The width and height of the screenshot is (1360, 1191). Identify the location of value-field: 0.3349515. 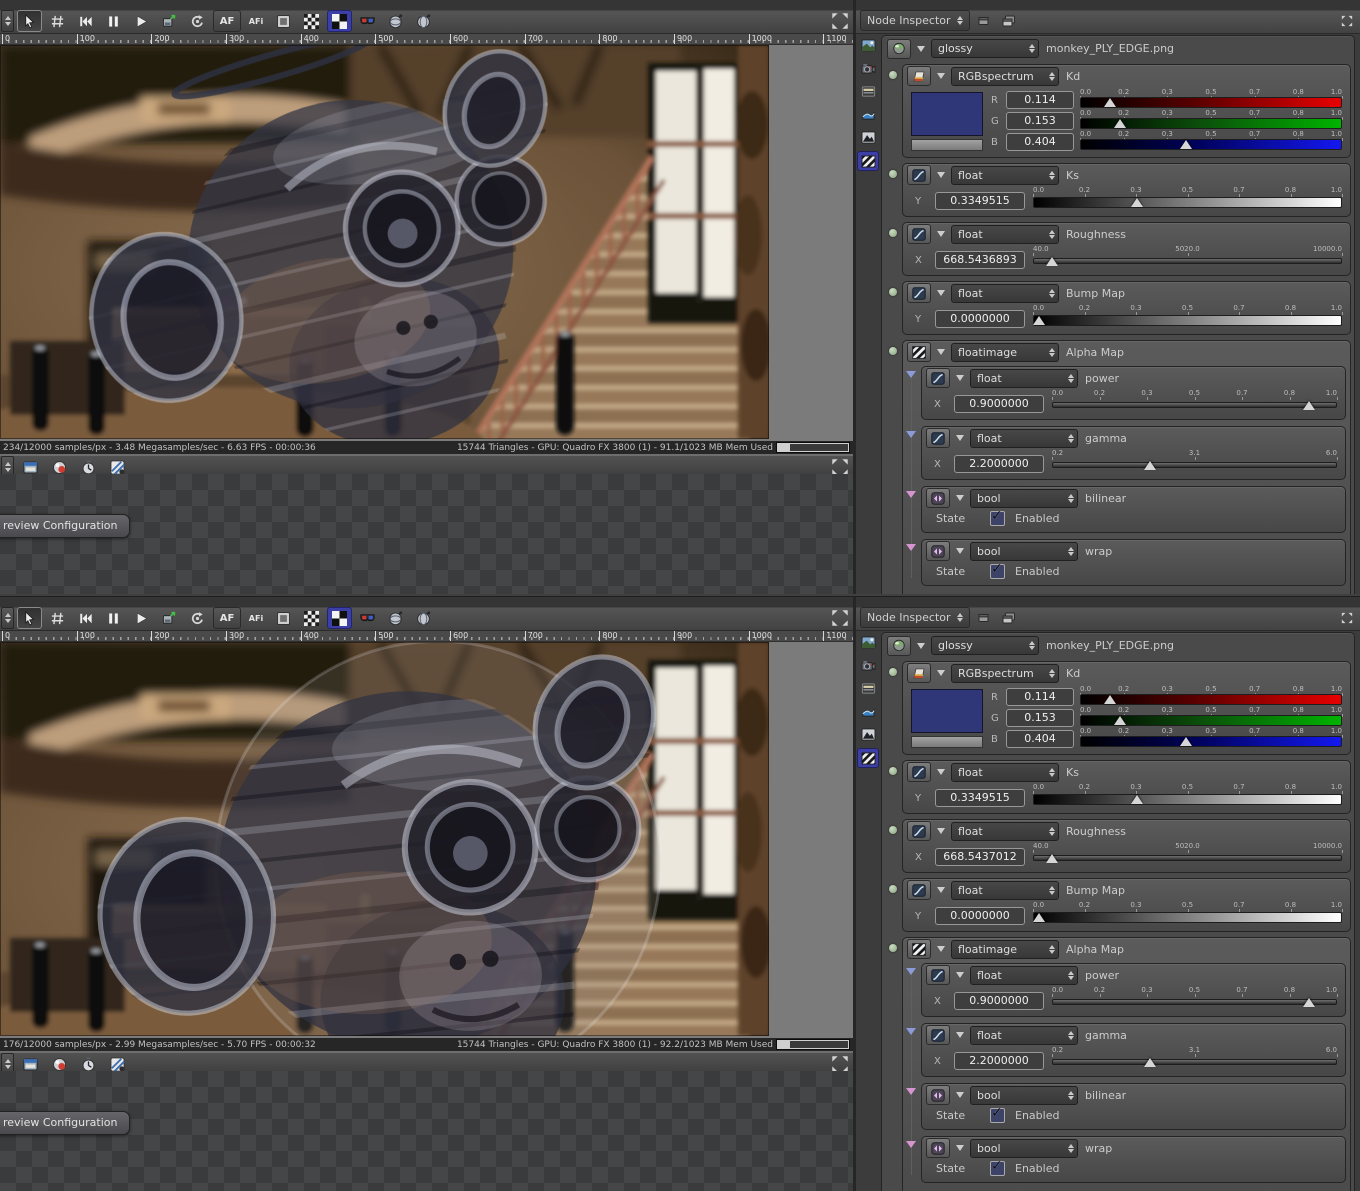
(980, 798).